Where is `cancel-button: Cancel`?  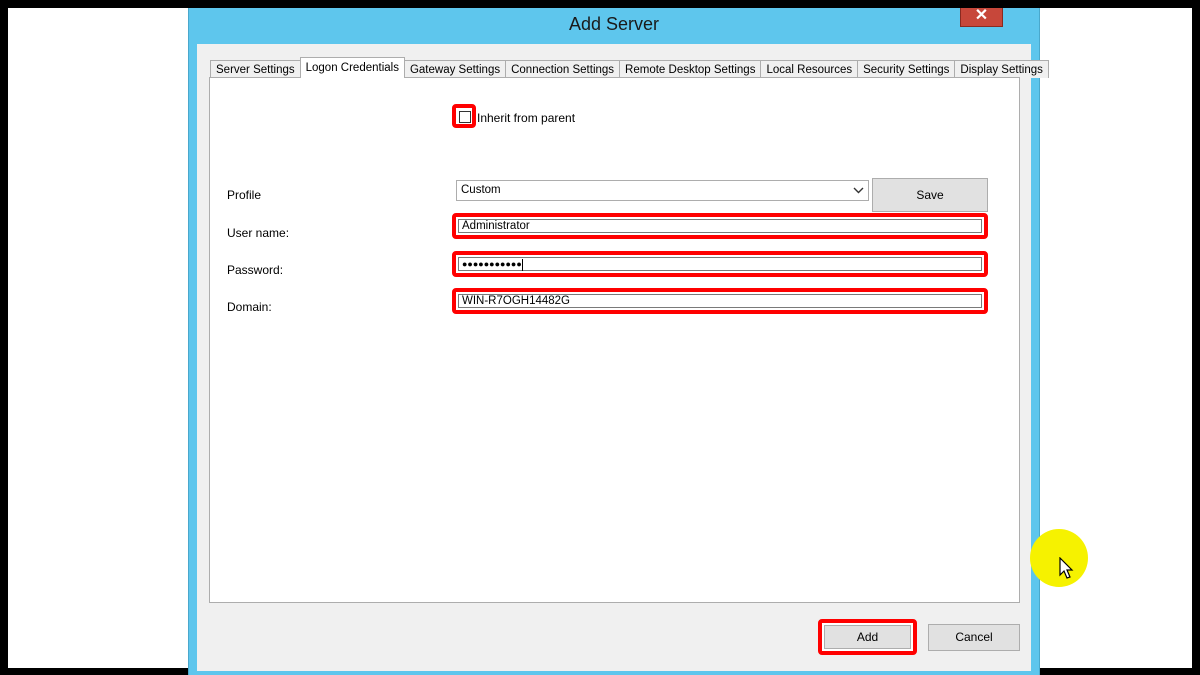 cancel-button: Cancel is located at coordinates (974, 637).